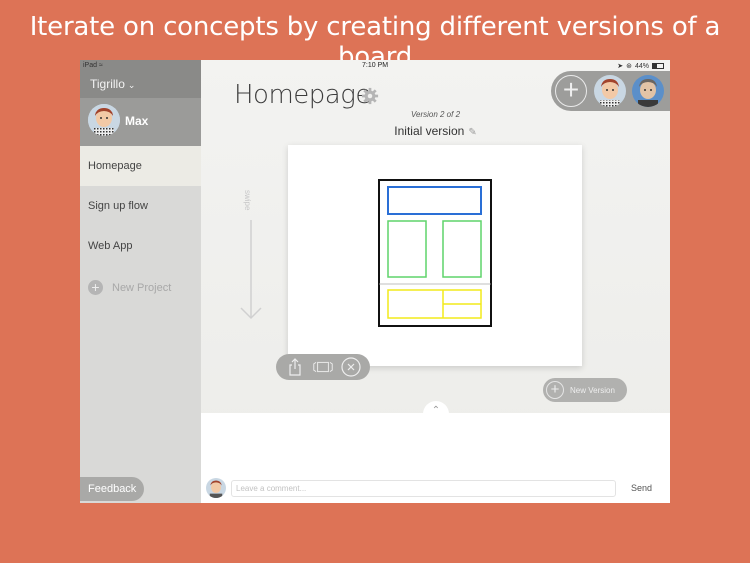 The width and height of the screenshot is (750, 563). Describe the element at coordinates (435, 114) in the screenshot. I see `version-counter: Version 2 of 2` at that location.